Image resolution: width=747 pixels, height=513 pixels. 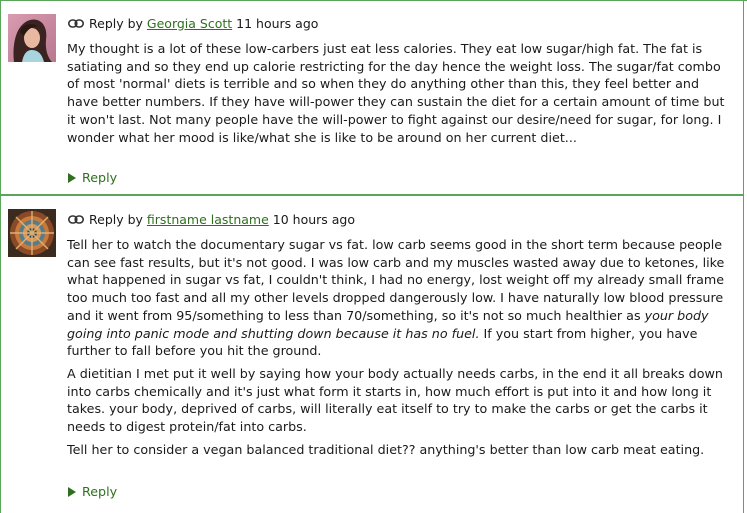 What do you see at coordinates (189, 23) in the screenshot?
I see `author-link: Georgia Scott` at bounding box center [189, 23].